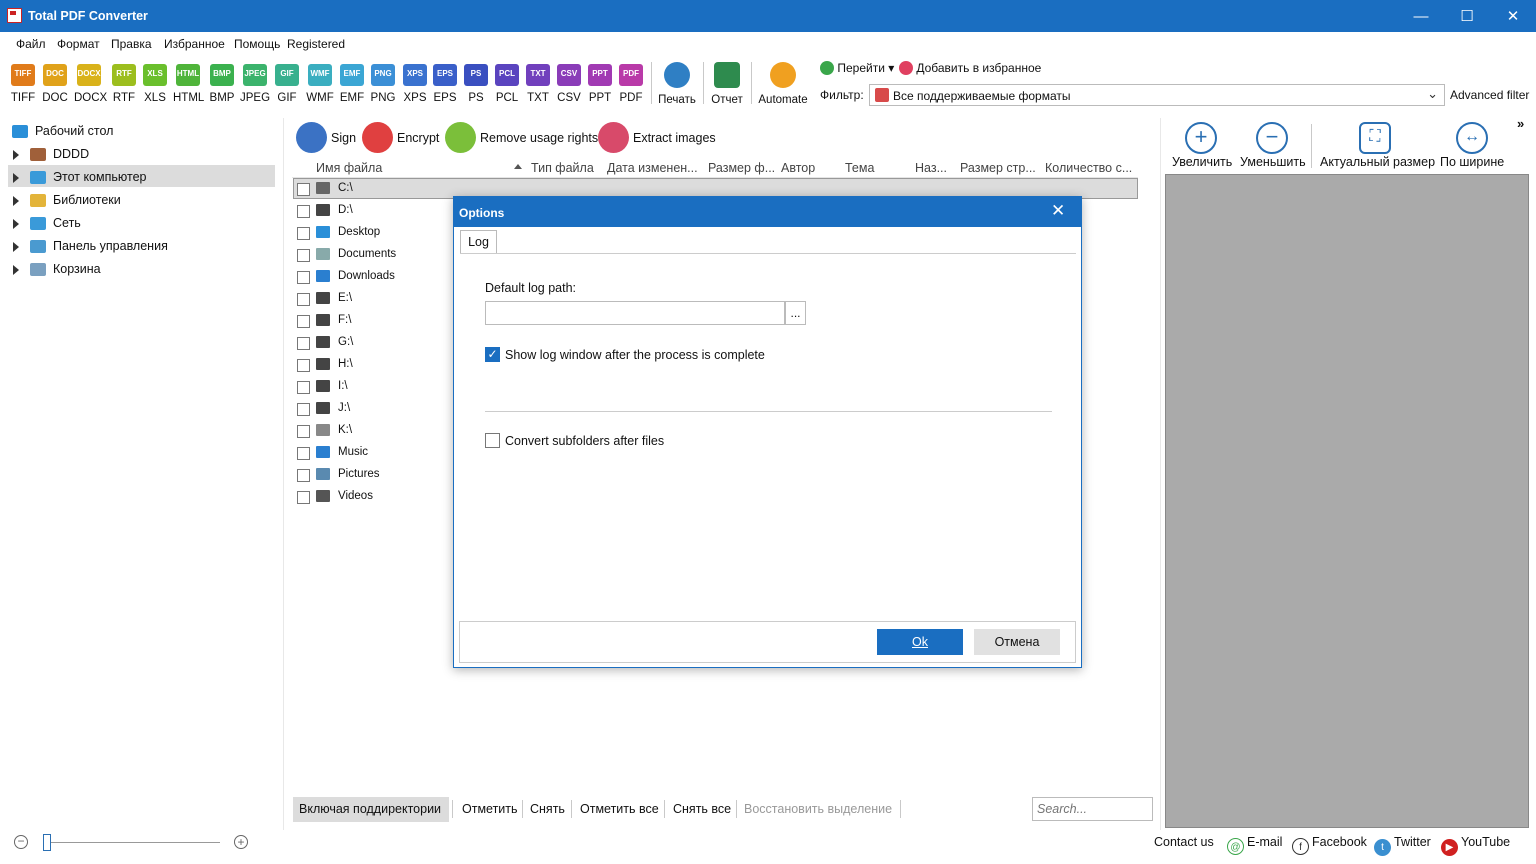  I want to click on menu-edit: Правка, so click(131, 44).